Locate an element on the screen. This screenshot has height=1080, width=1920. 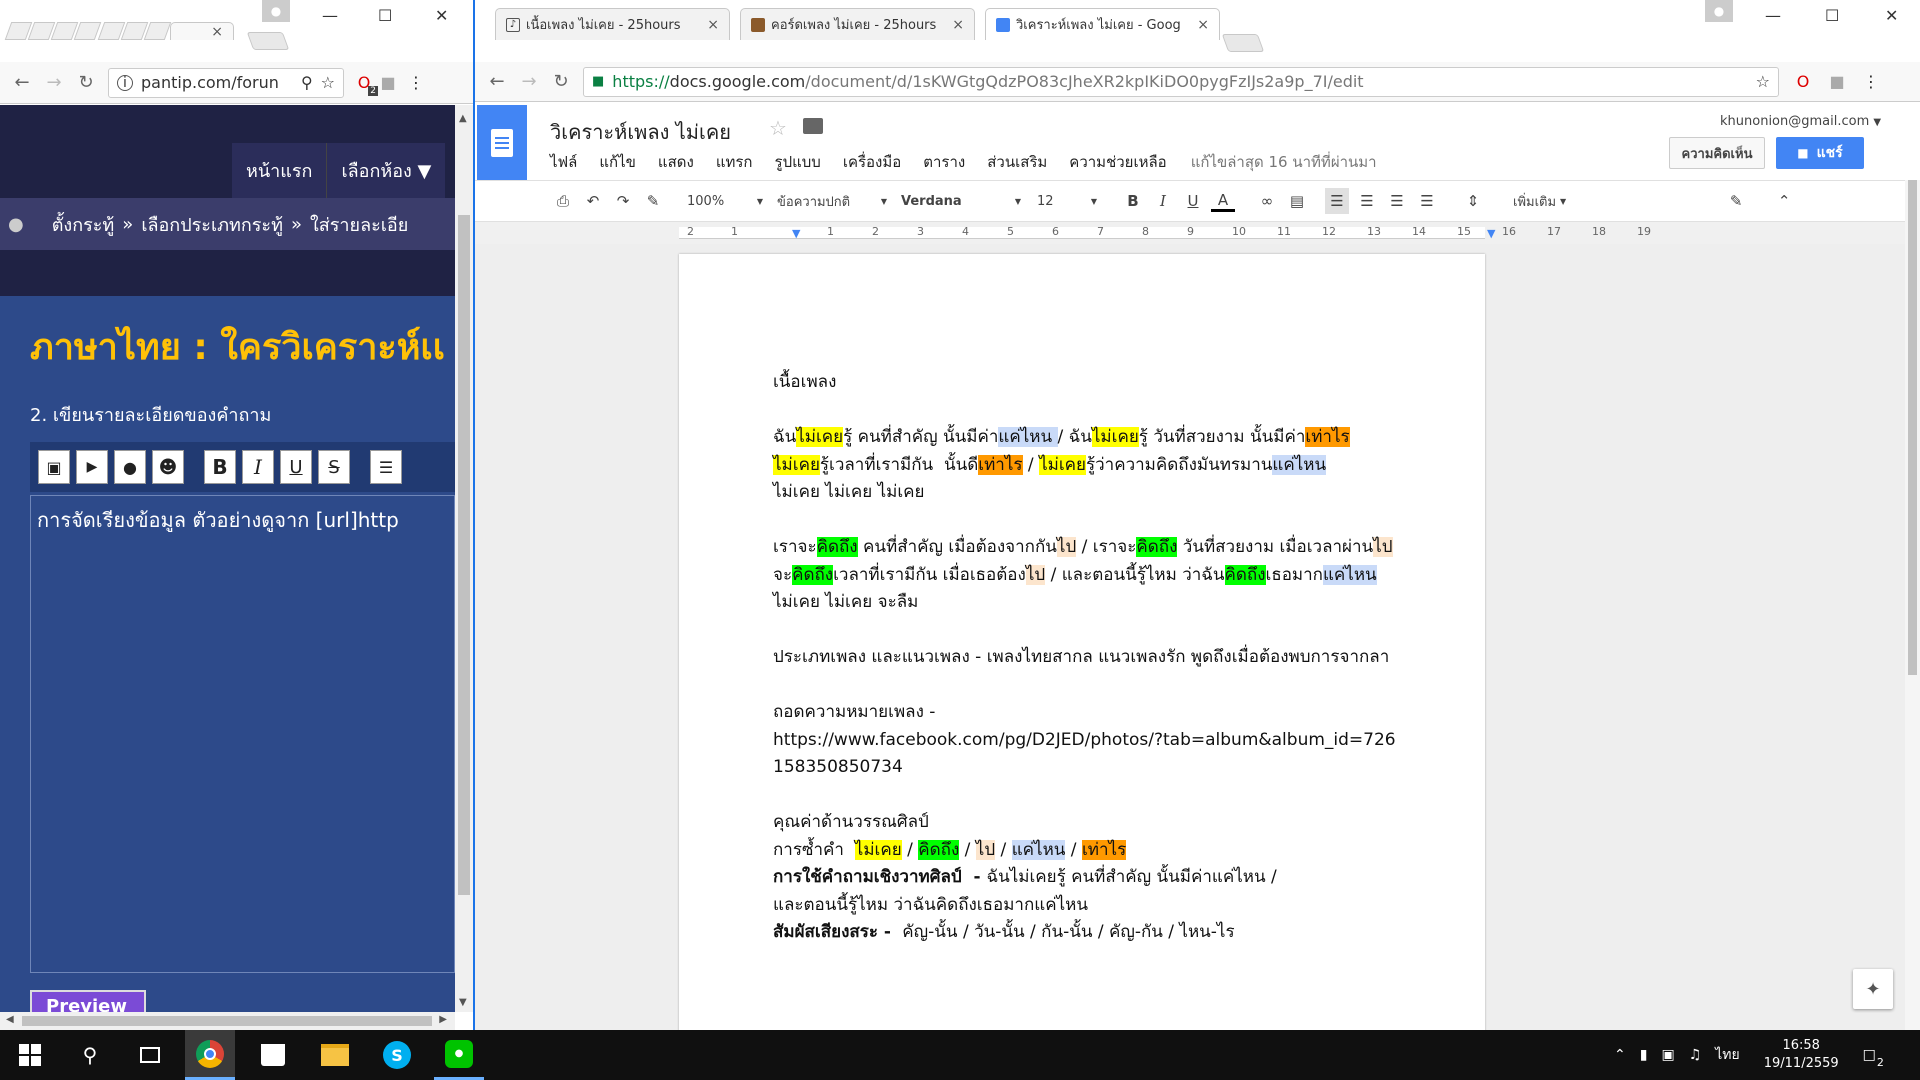
left-horizontal-scrollbar: ◀ ▶ is located at coordinates (227, 1021).